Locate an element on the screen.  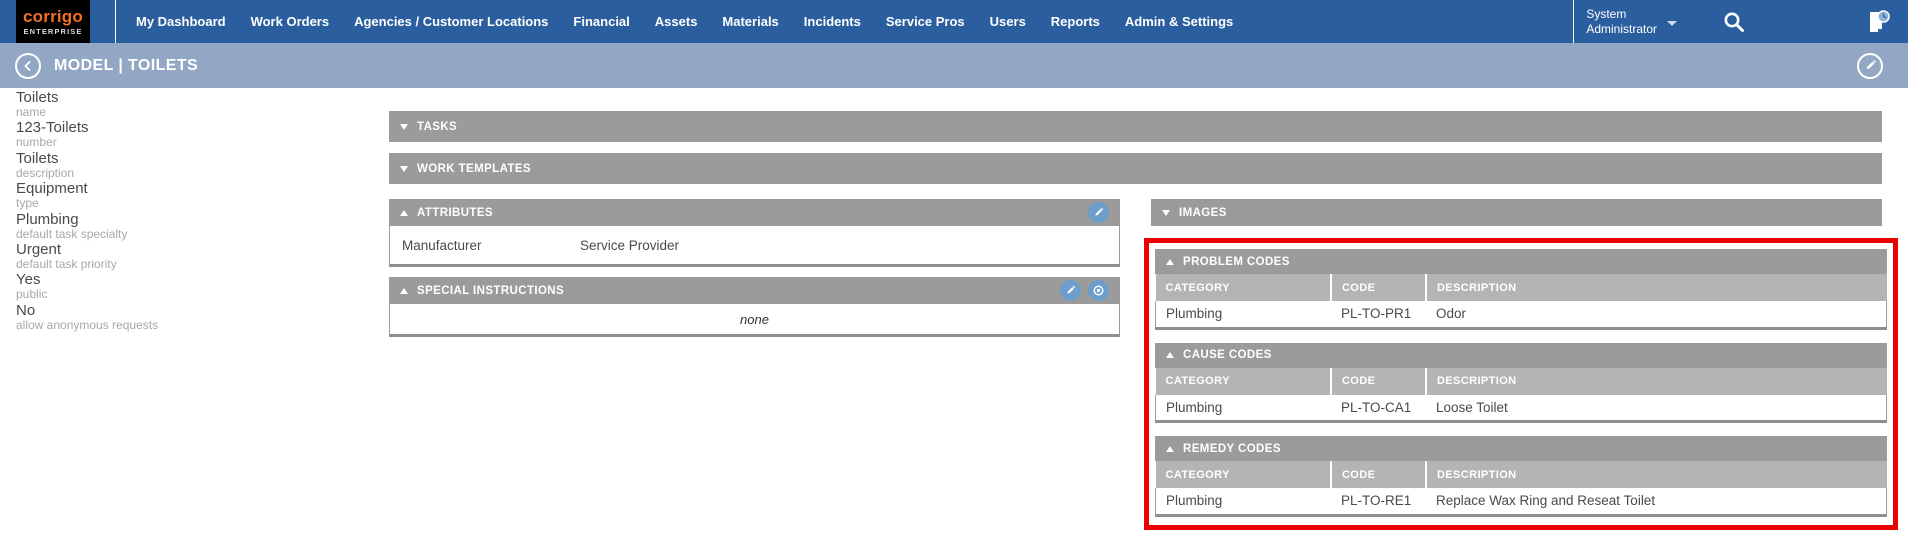
summary-field: Toilets description is located at coordinates (186, 165).